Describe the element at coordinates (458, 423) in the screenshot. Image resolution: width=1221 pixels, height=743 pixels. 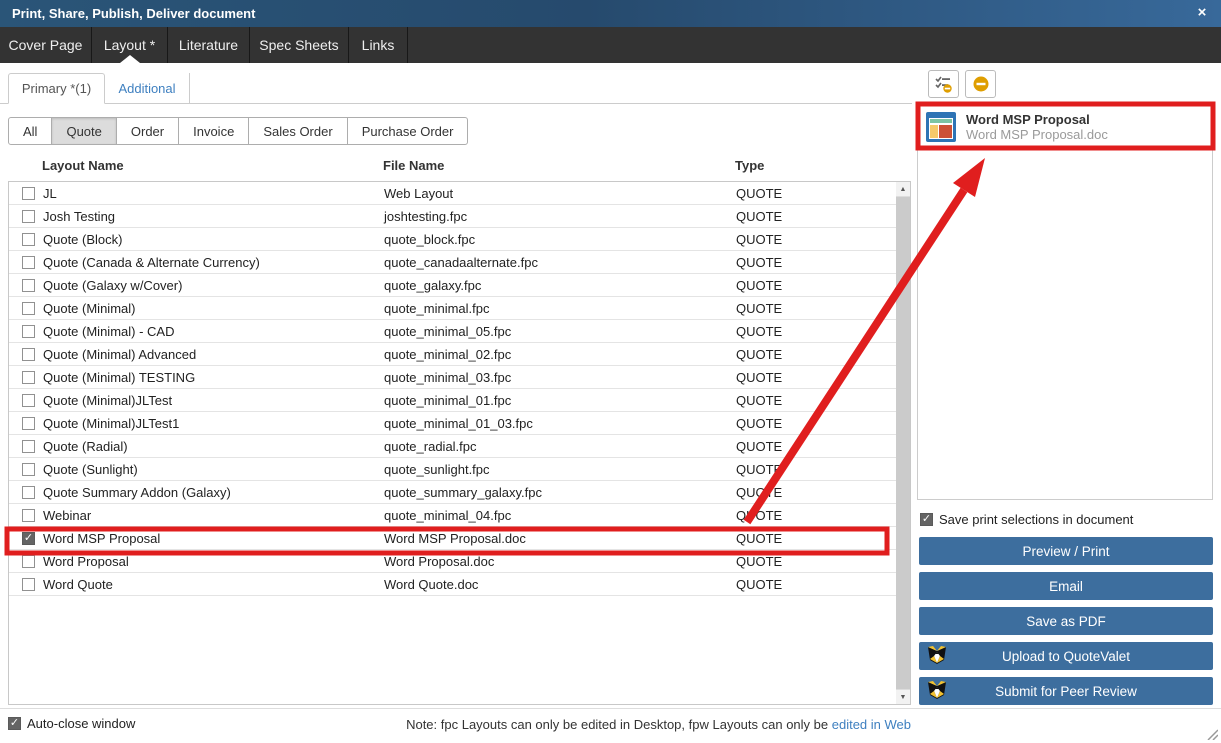
I see `file-name-cell: quote_minimal_01_03.fpc` at that location.